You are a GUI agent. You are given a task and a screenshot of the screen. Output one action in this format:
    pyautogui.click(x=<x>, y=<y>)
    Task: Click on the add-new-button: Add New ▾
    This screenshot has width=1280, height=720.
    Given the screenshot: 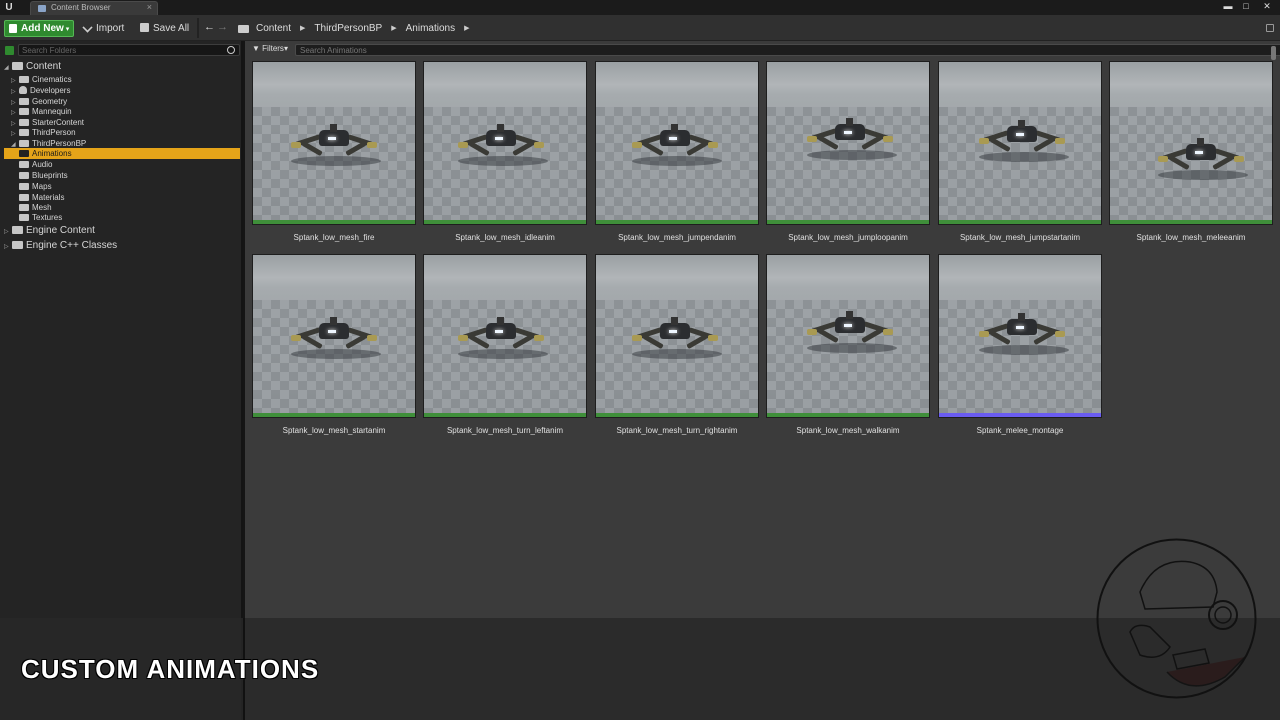 What is the action you would take?
    pyautogui.click(x=39, y=28)
    